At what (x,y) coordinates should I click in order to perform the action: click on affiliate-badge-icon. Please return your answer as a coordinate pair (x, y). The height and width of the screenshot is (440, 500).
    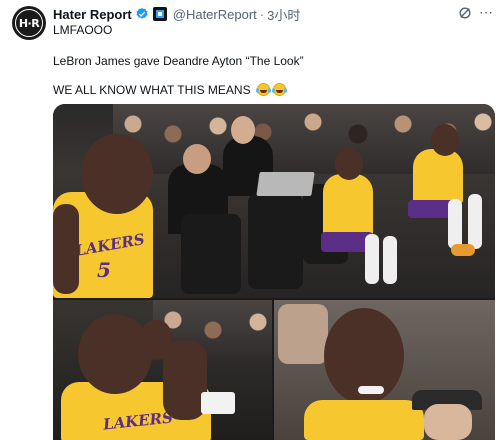
    Looking at the image, I should click on (159, 14).